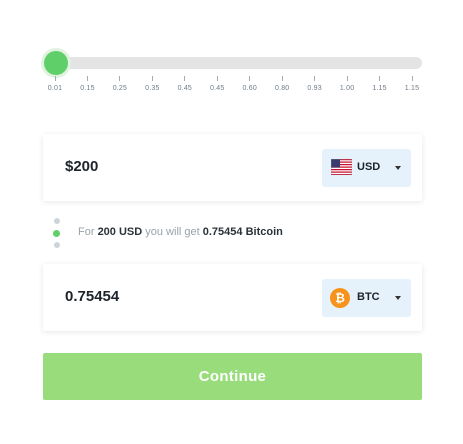 The image size is (463, 444). Describe the element at coordinates (232, 167) in the screenshot. I see `from-amount-card: $200 USD` at that location.